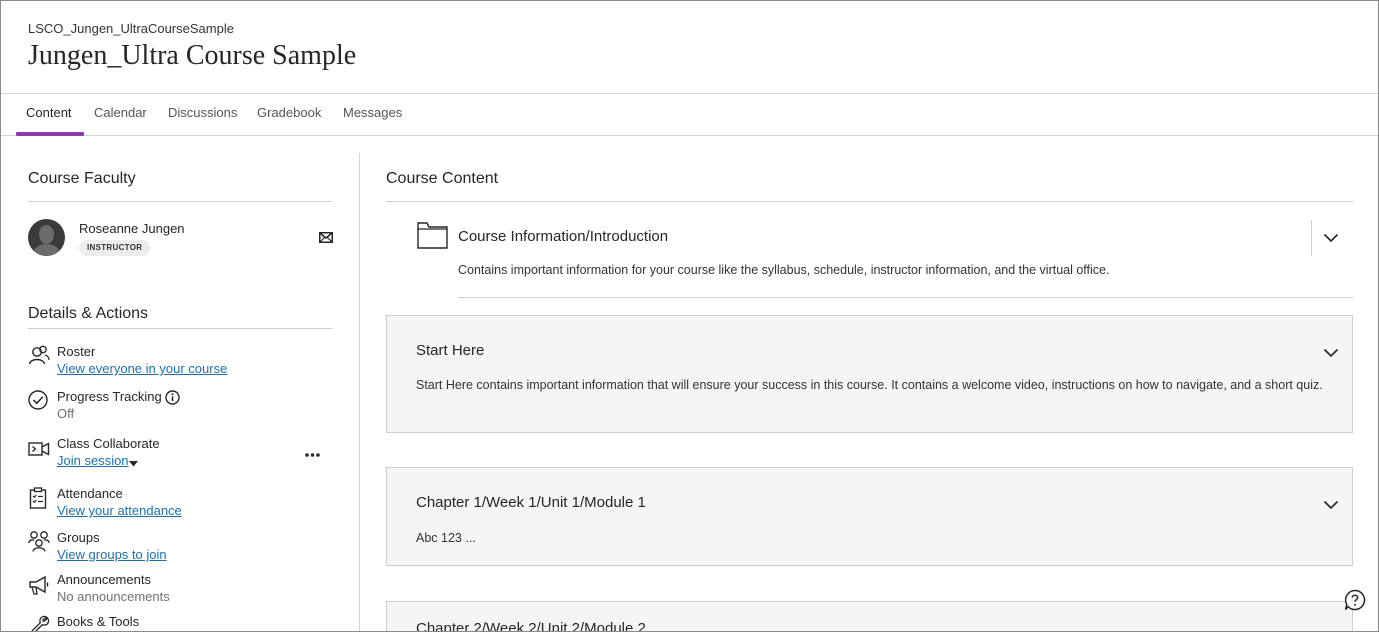  I want to click on tab-discussions: Discussions, so click(202, 114).